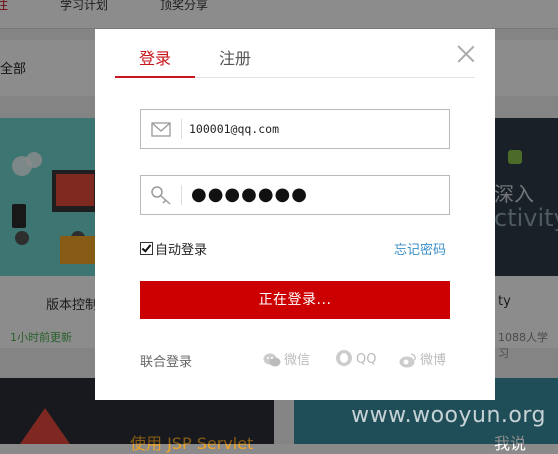 This screenshot has width=558, height=454. Describe the element at coordinates (433, 360) in the screenshot. I see `weibo-label: 微博` at that location.